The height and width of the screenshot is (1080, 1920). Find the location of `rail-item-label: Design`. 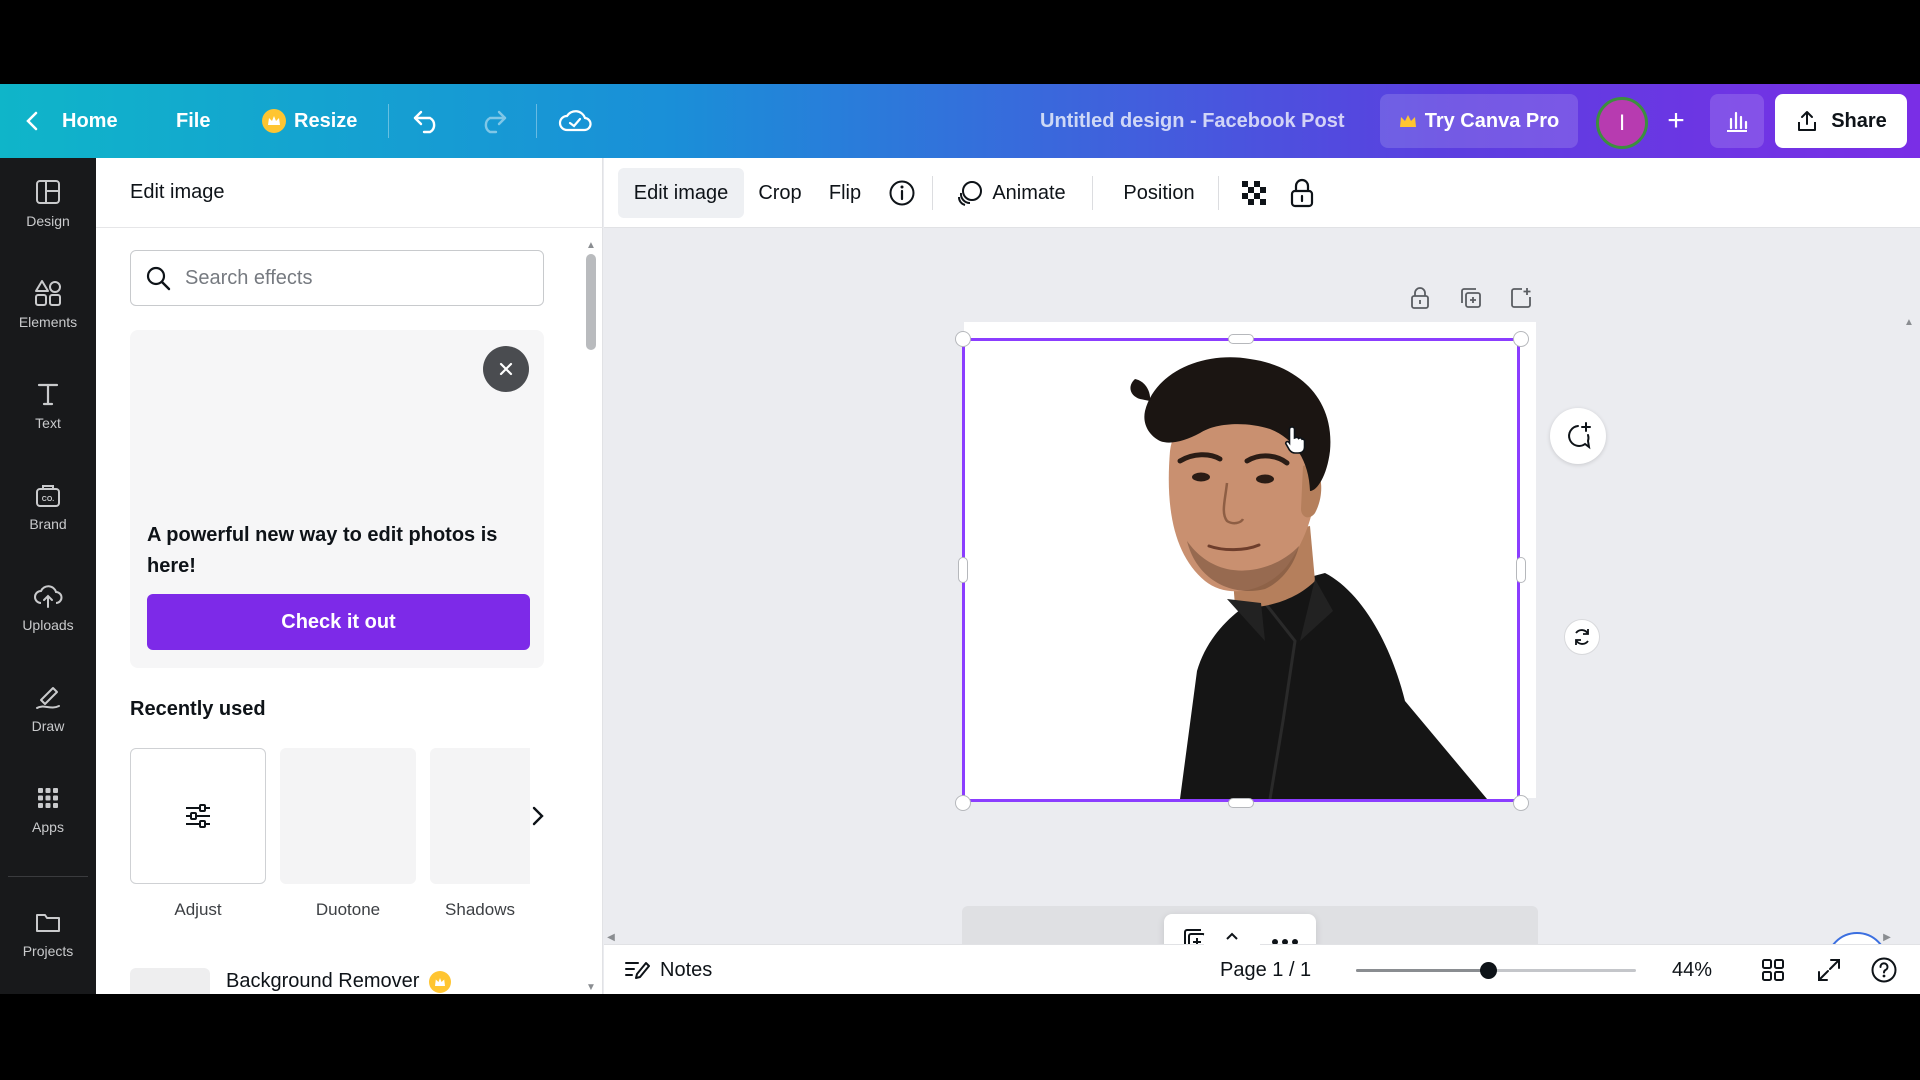

rail-item-label: Design is located at coordinates (48, 221).